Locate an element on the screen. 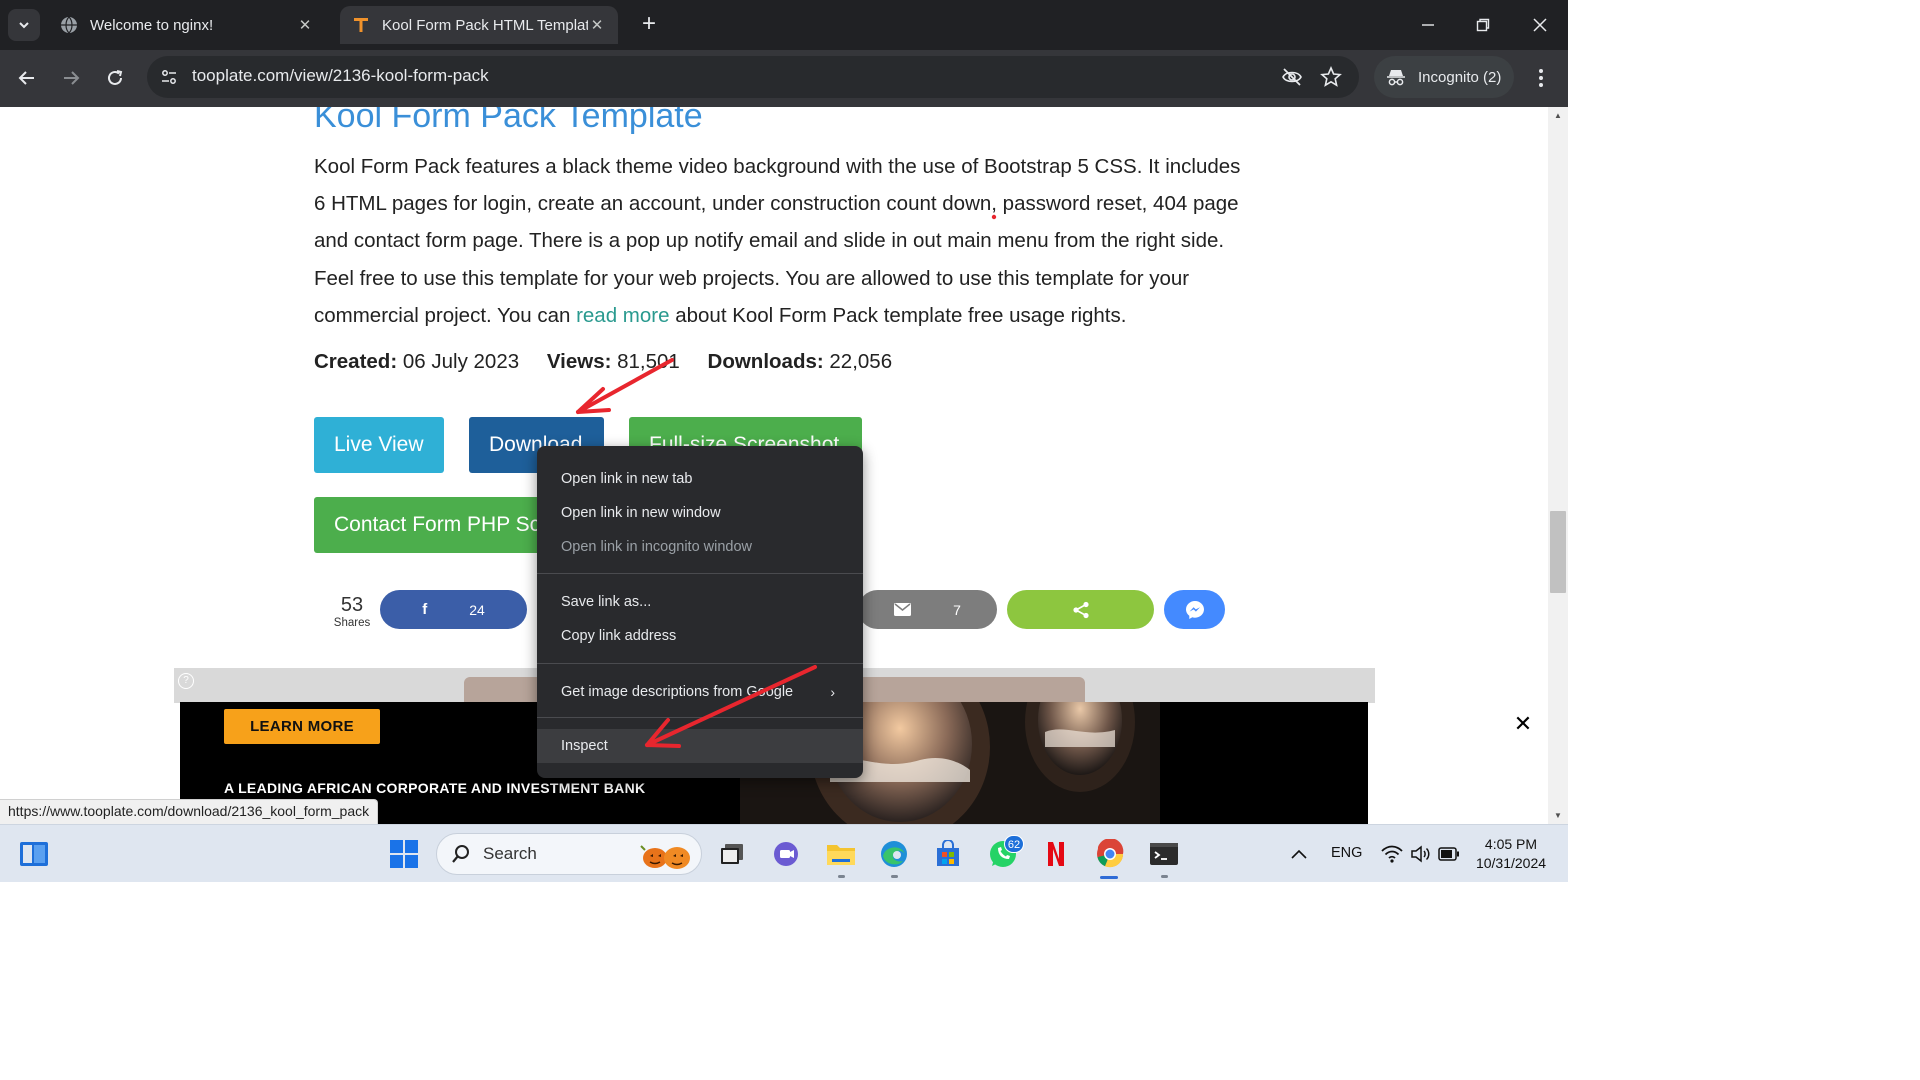 This screenshot has width=1920, height=1080. close-icon is located at coordinates (1540, 25).